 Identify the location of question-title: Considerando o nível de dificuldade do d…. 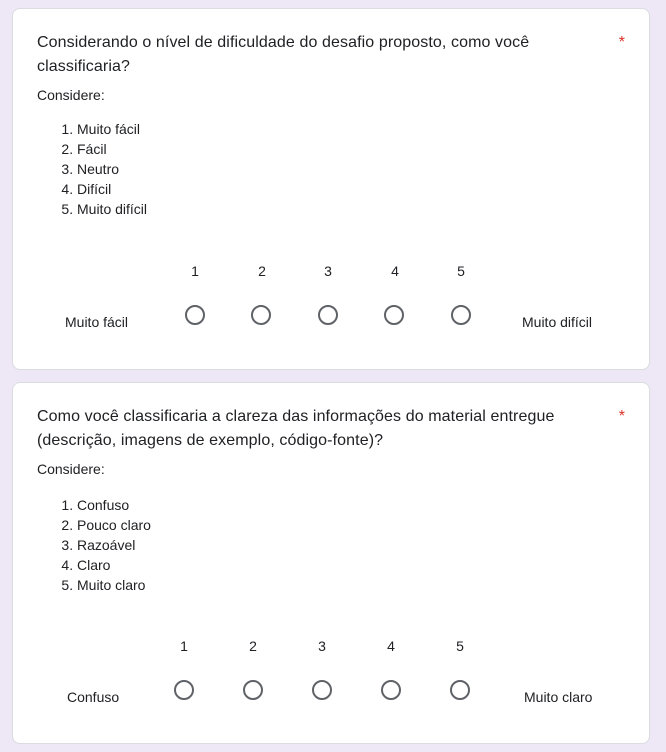
(283, 54).